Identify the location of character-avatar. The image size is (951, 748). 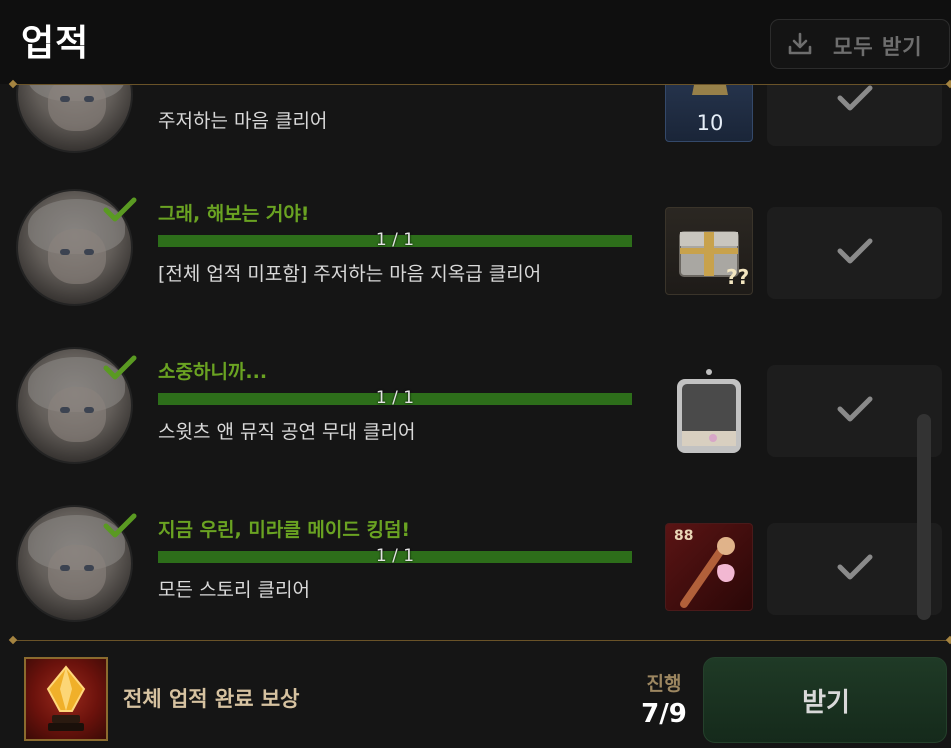
(74, 118).